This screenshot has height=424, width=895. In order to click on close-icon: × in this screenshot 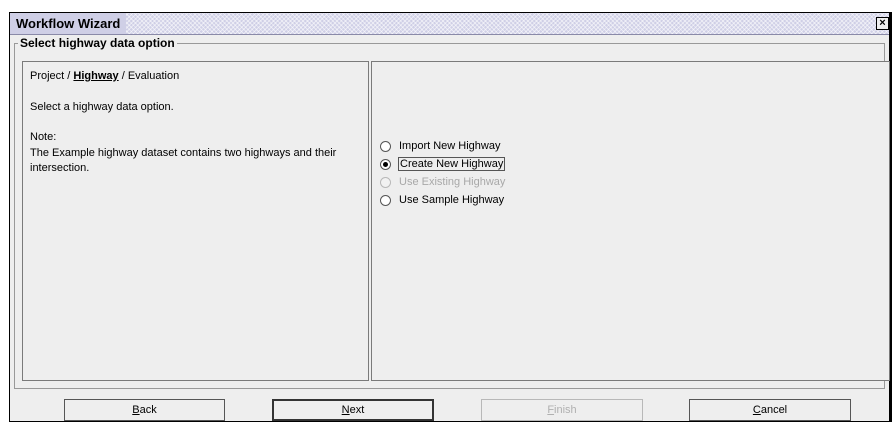, I will do `click(882, 23)`.